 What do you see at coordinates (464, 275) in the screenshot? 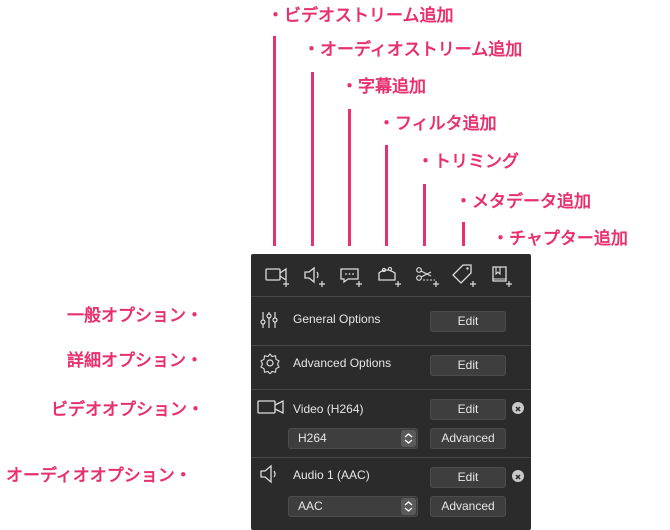
I see `metadata-tag-icon` at bounding box center [464, 275].